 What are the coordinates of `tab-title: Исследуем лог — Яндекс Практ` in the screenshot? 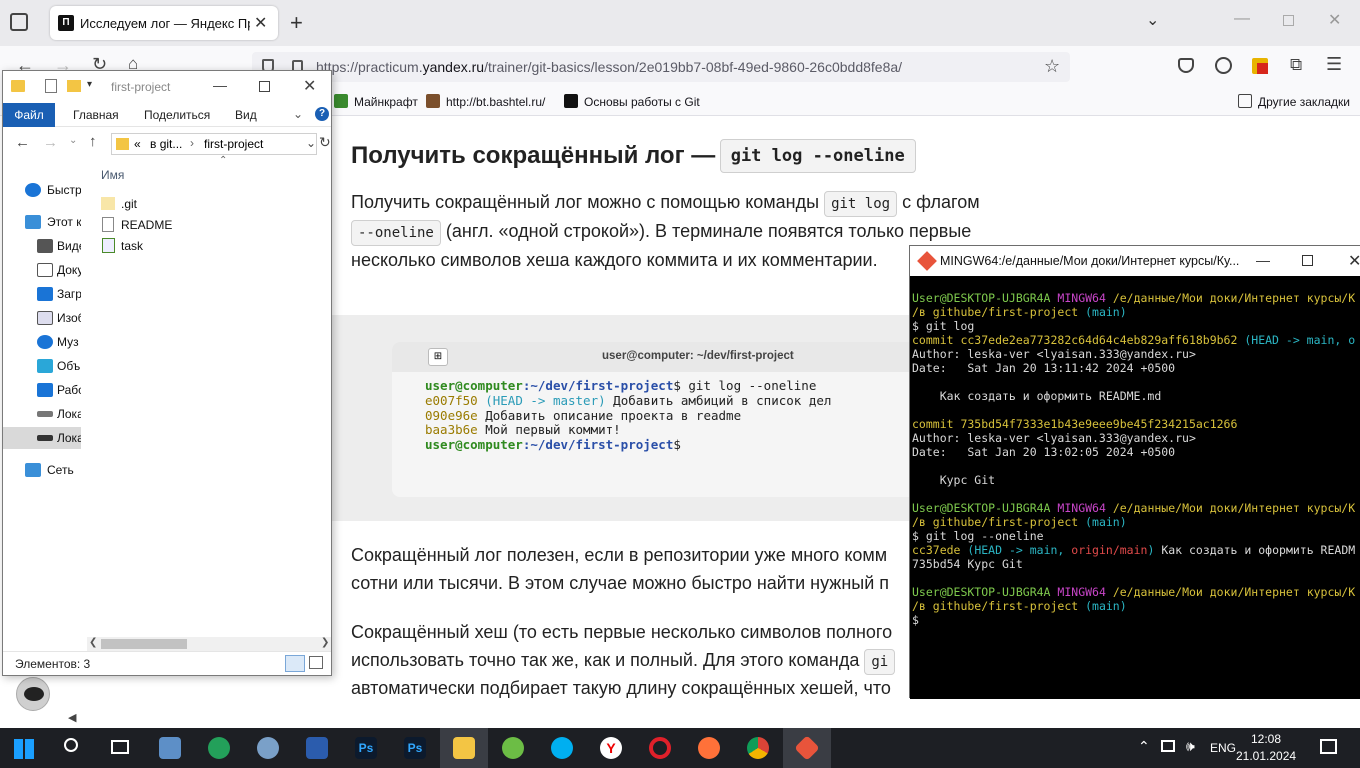 It's located at (165, 23).